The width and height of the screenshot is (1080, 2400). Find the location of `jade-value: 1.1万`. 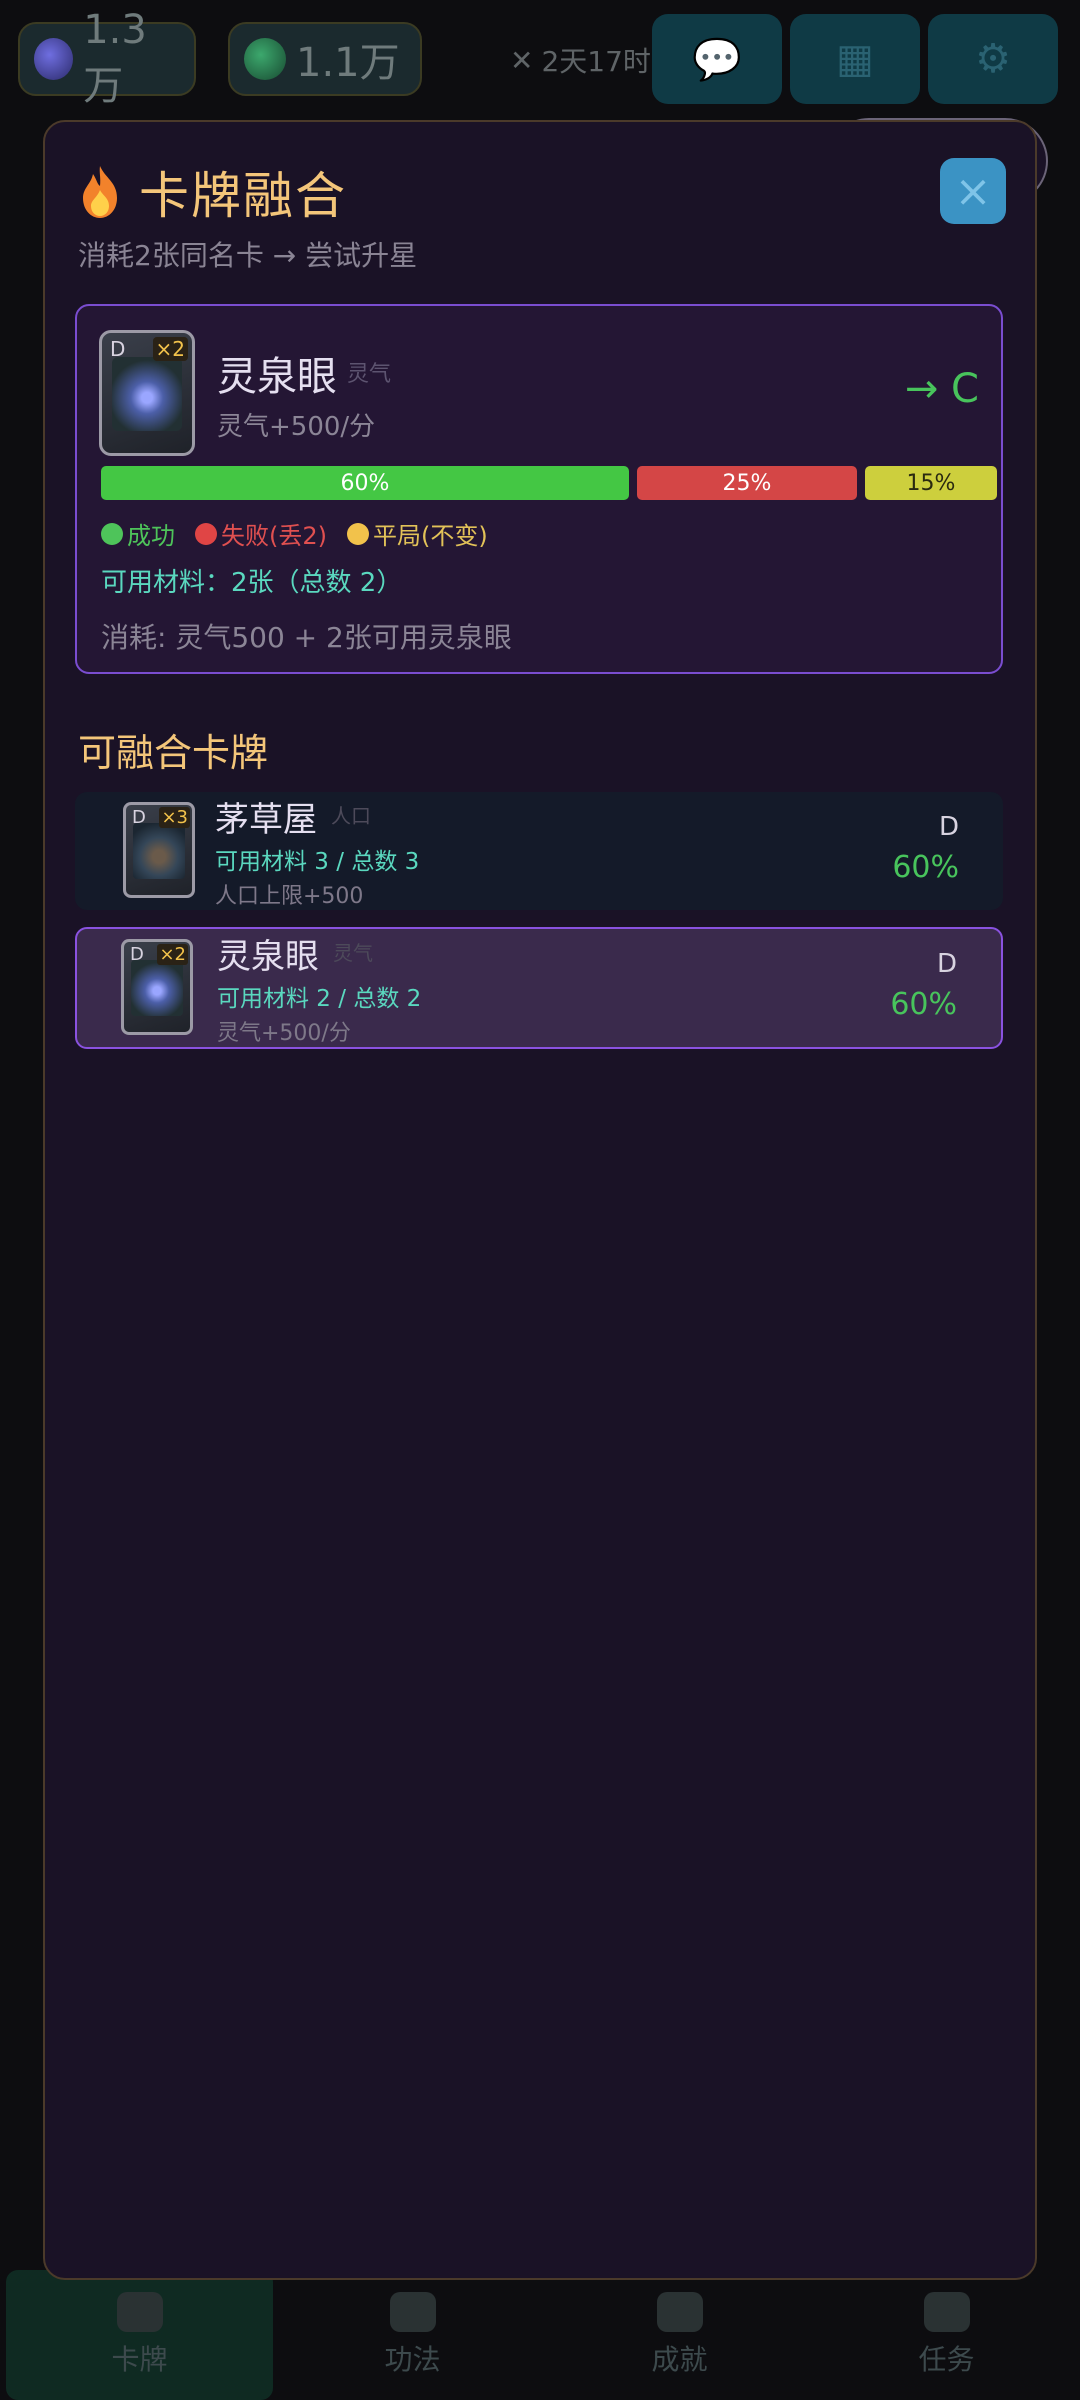

jade-value: 1.1万 is located at coordinates (348, 63).